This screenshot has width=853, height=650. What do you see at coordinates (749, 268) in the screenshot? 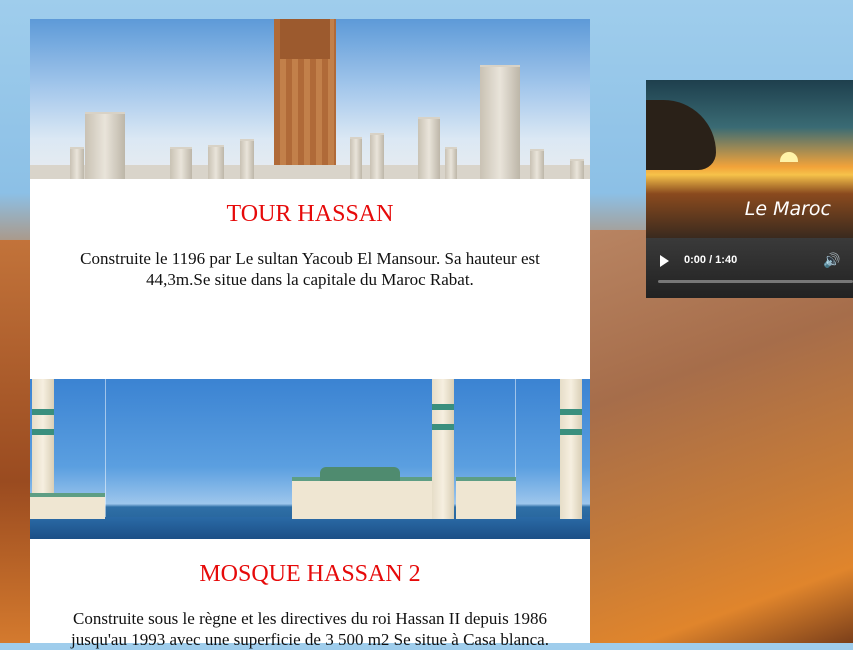
I see `video-controls: 0:00 / 1:40 🔊` at bounding box center [749, 268].